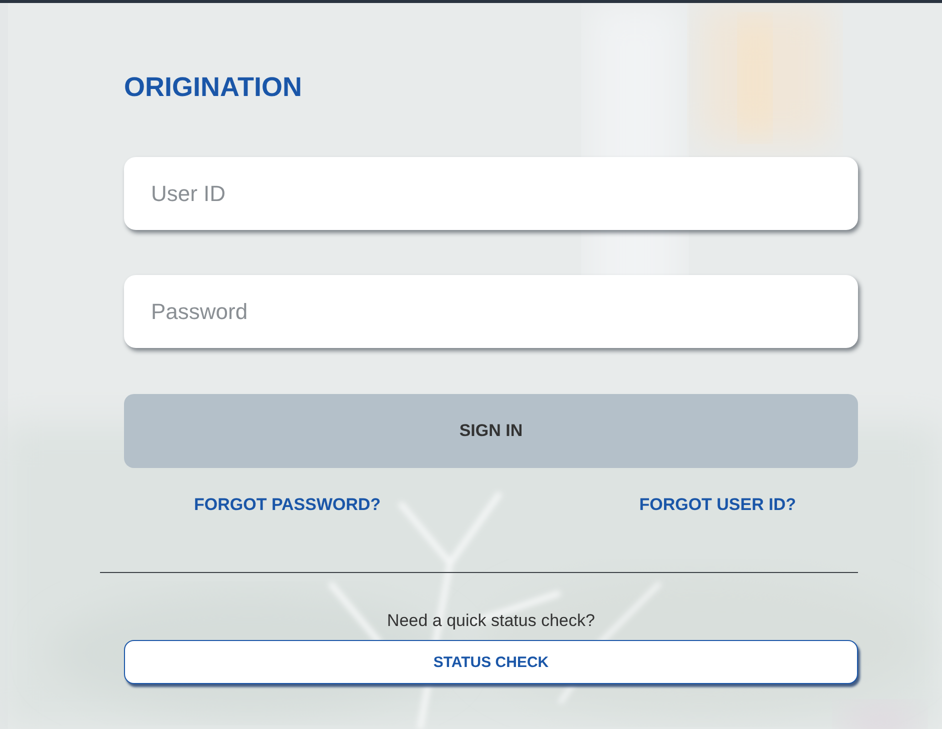  Describe the element at coordinates (491, 311) in the screenshot. I see `input-field: Password` at that location.